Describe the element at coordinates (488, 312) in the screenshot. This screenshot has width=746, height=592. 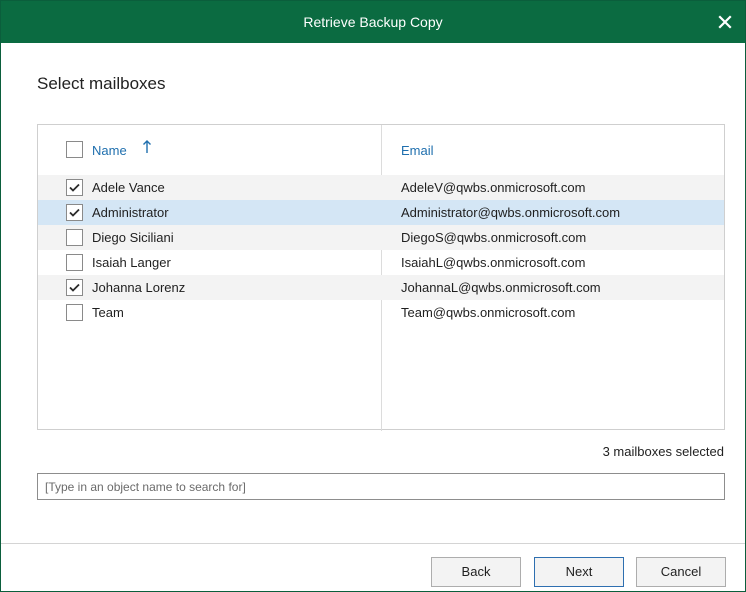
I see `row-email: Team@qwbs.onmicrosoft.com` at that location.